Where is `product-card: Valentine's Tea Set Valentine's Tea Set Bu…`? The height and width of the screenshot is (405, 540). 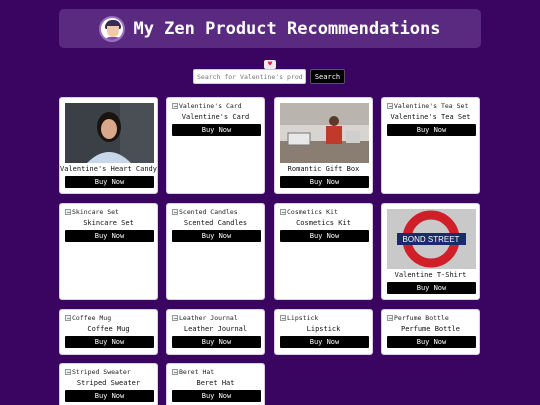 product-card: Valentine's Tea Set Valentine's Tea Set Bu… is located at coordinates (430, 145).